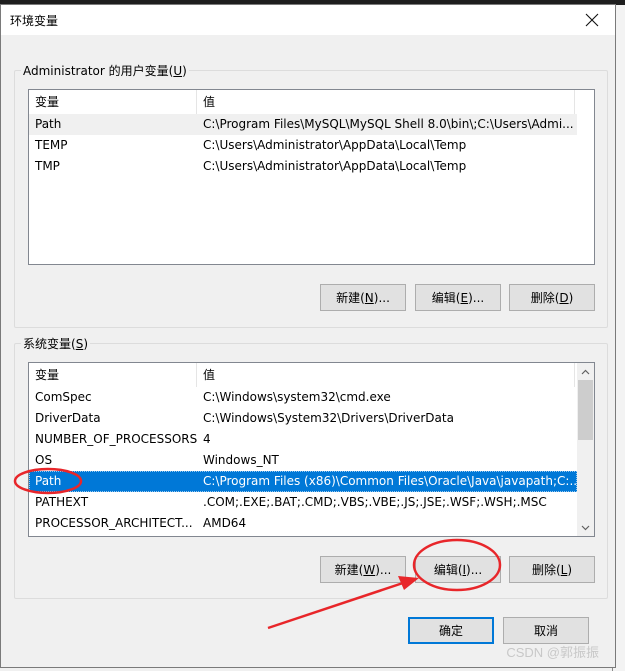 The width and height of the screenshot is (625, 671). I want to click on table-row: NUMBER_OF_PROCESSORS 4, so click(303, 439).